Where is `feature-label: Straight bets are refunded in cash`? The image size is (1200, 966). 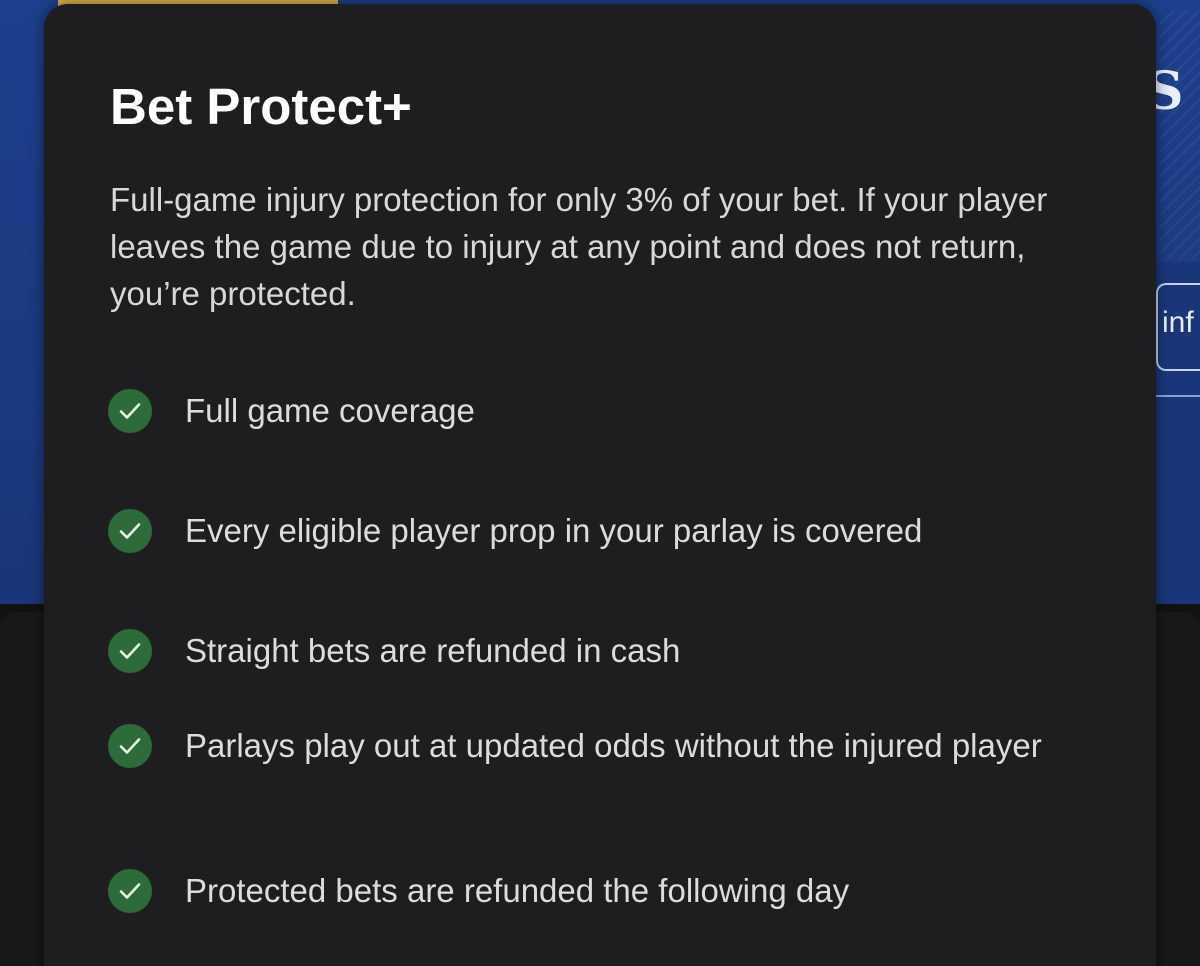 feature-label: Straight bets are refunded in cash is located at coordinates (433, 650).